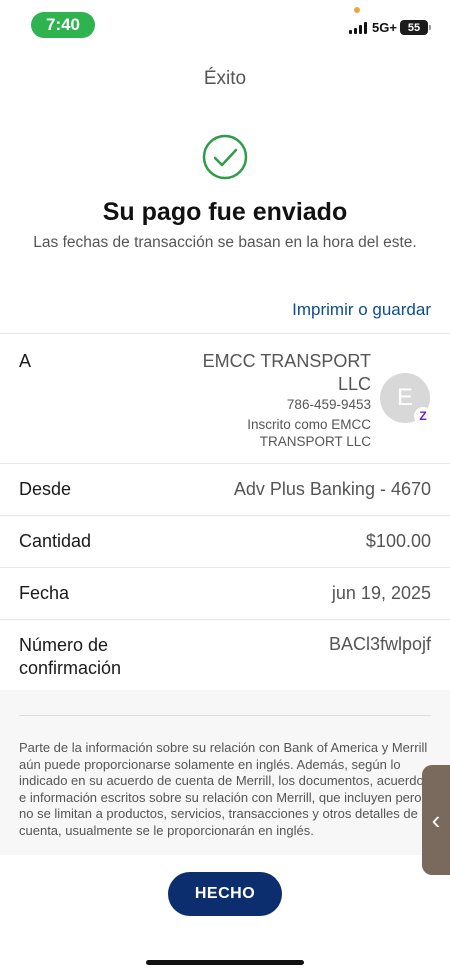  I want to click on recipient-registered-as: Inscrito como EMCC TRANSPORT LLC, so click(309, 433).